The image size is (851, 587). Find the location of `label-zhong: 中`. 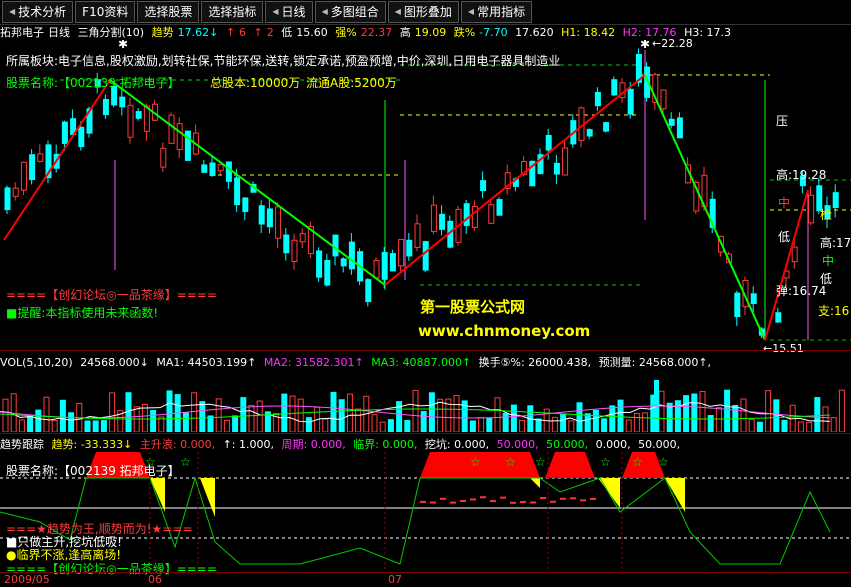

label-zhong: 中 is located at coordinates (784, 202).